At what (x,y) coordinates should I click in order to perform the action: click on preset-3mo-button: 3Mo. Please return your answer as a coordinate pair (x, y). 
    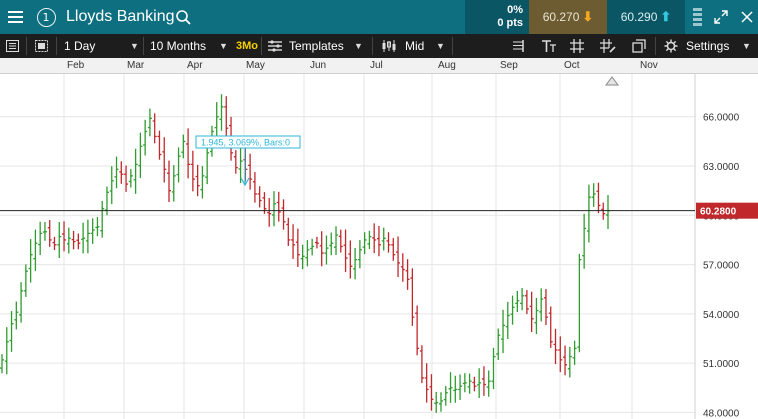
    Looking at the image, I should click on (247, 46).